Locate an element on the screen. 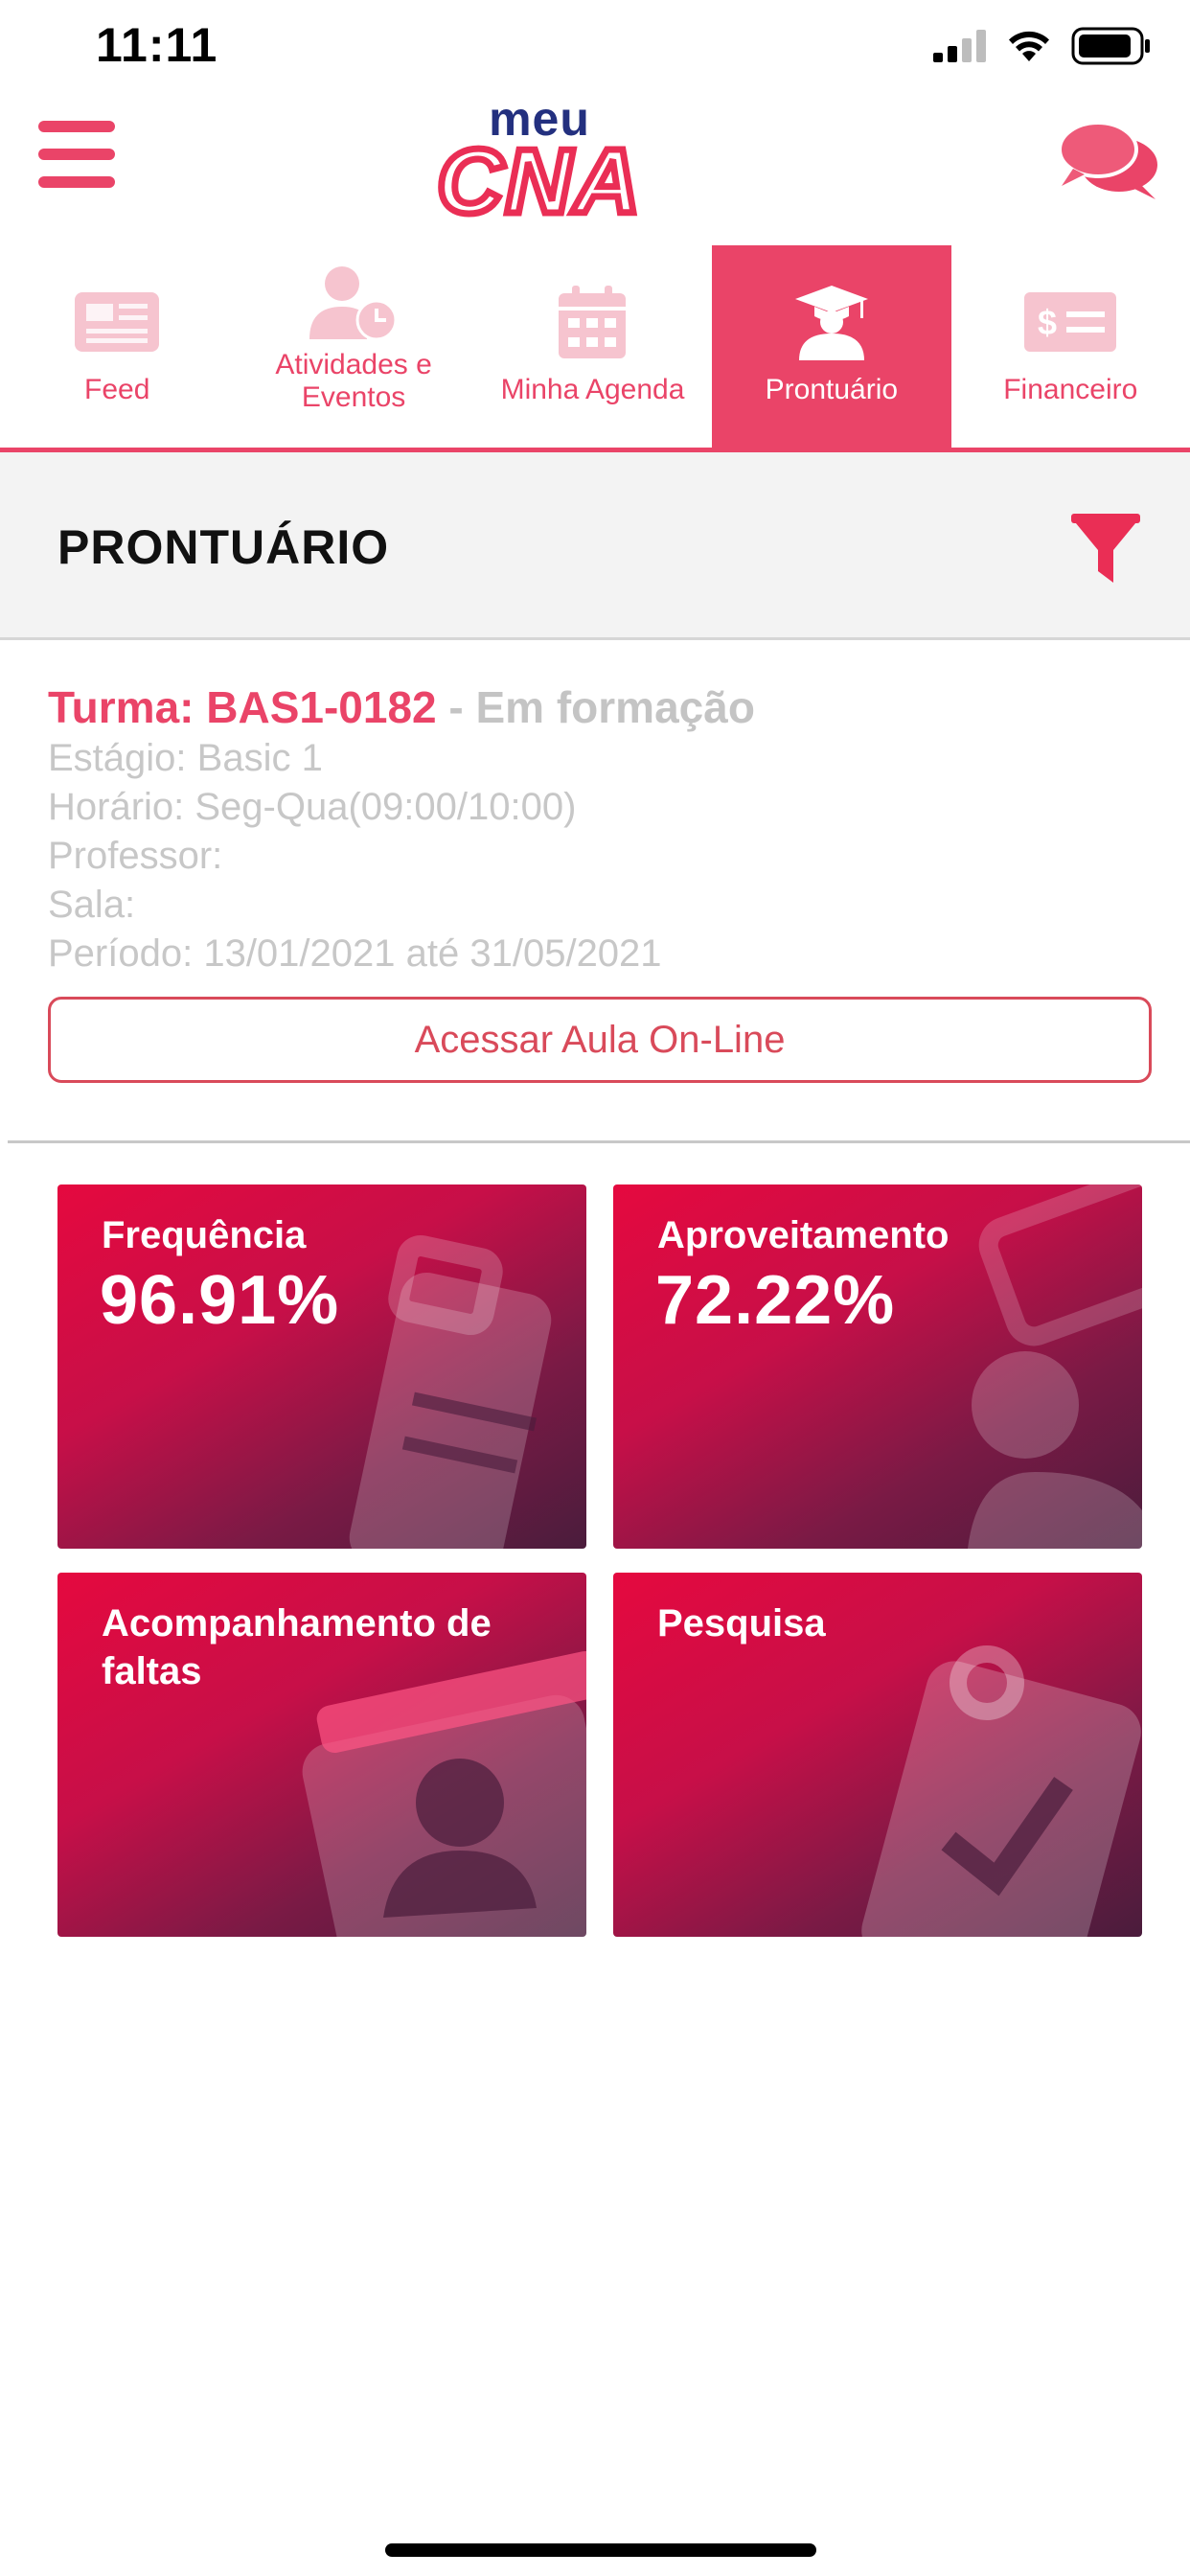  section-header: PRONTUÁRIO is located at coordinates (595, 546).